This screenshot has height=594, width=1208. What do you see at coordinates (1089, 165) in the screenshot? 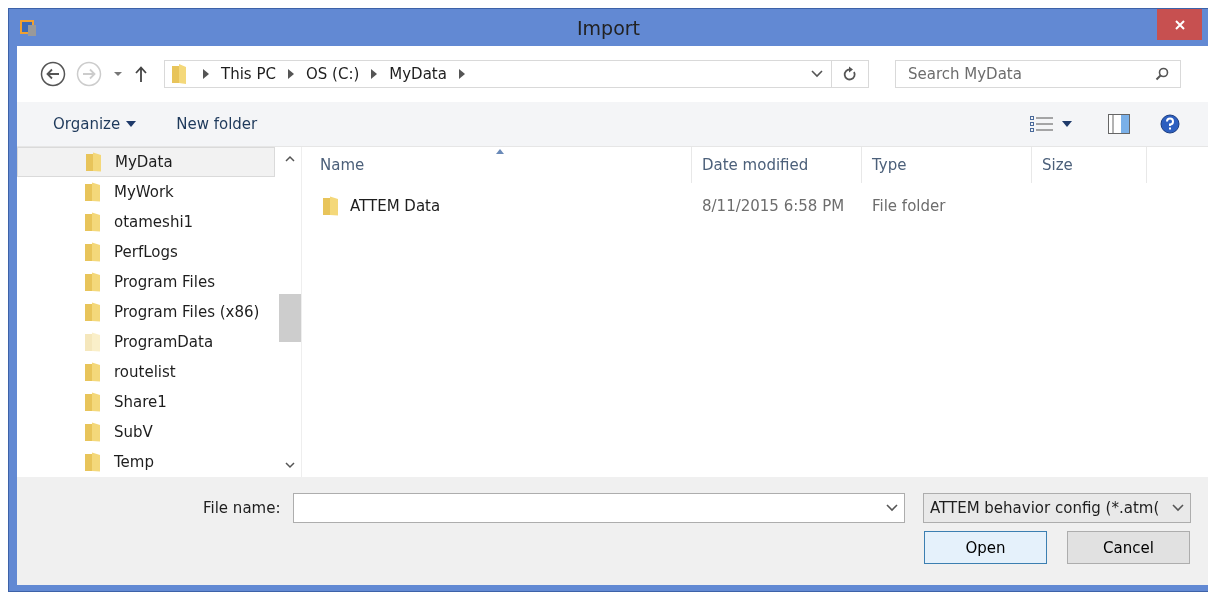
I see `column-header: Size` at bounding box center [1089, 165].